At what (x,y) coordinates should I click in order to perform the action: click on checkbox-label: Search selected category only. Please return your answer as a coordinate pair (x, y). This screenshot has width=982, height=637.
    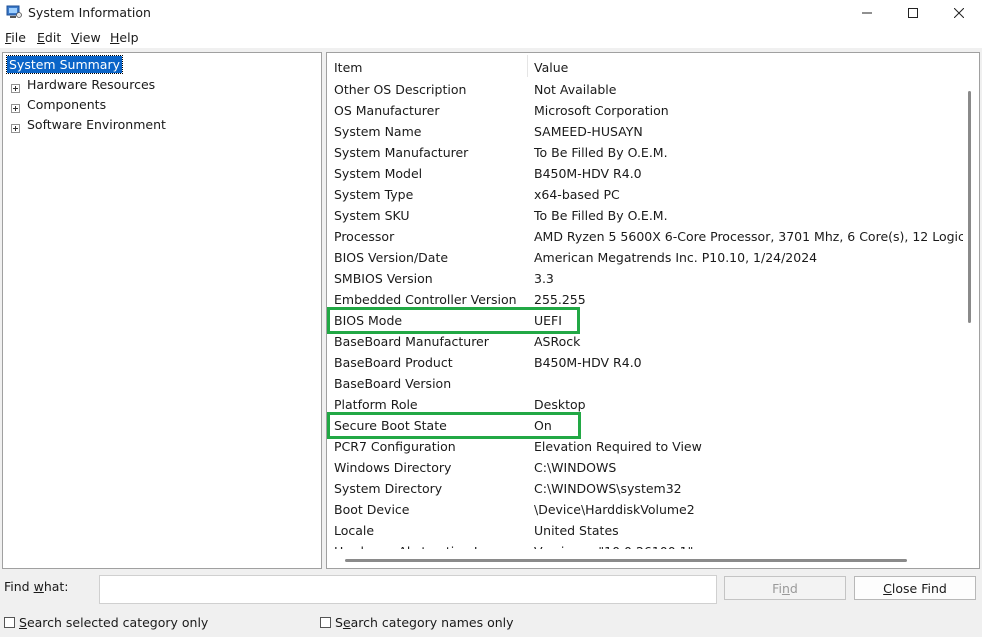
    Looking at the image, I should click on (114, 622).